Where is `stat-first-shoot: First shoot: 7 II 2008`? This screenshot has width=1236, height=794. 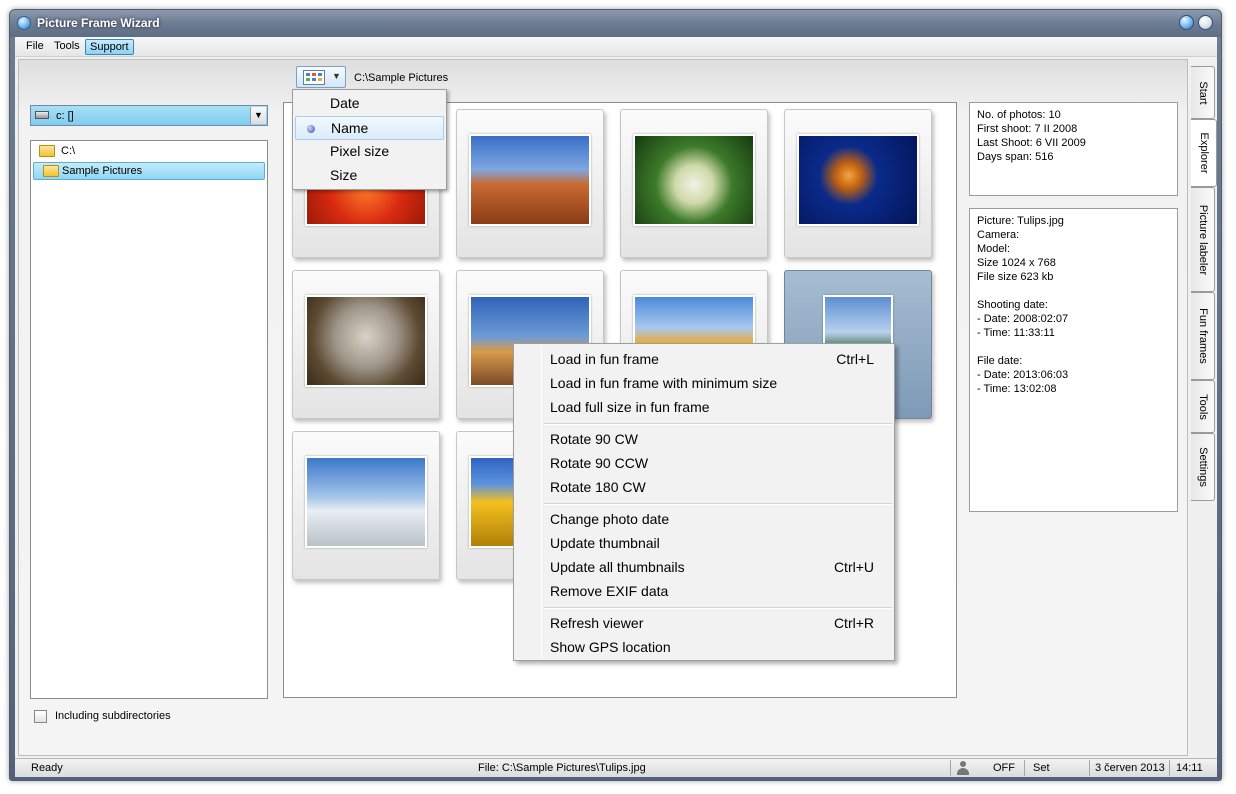 stat-first-shoot: First shoot: 7 II 2008 is located at coordinates (1027, 129).